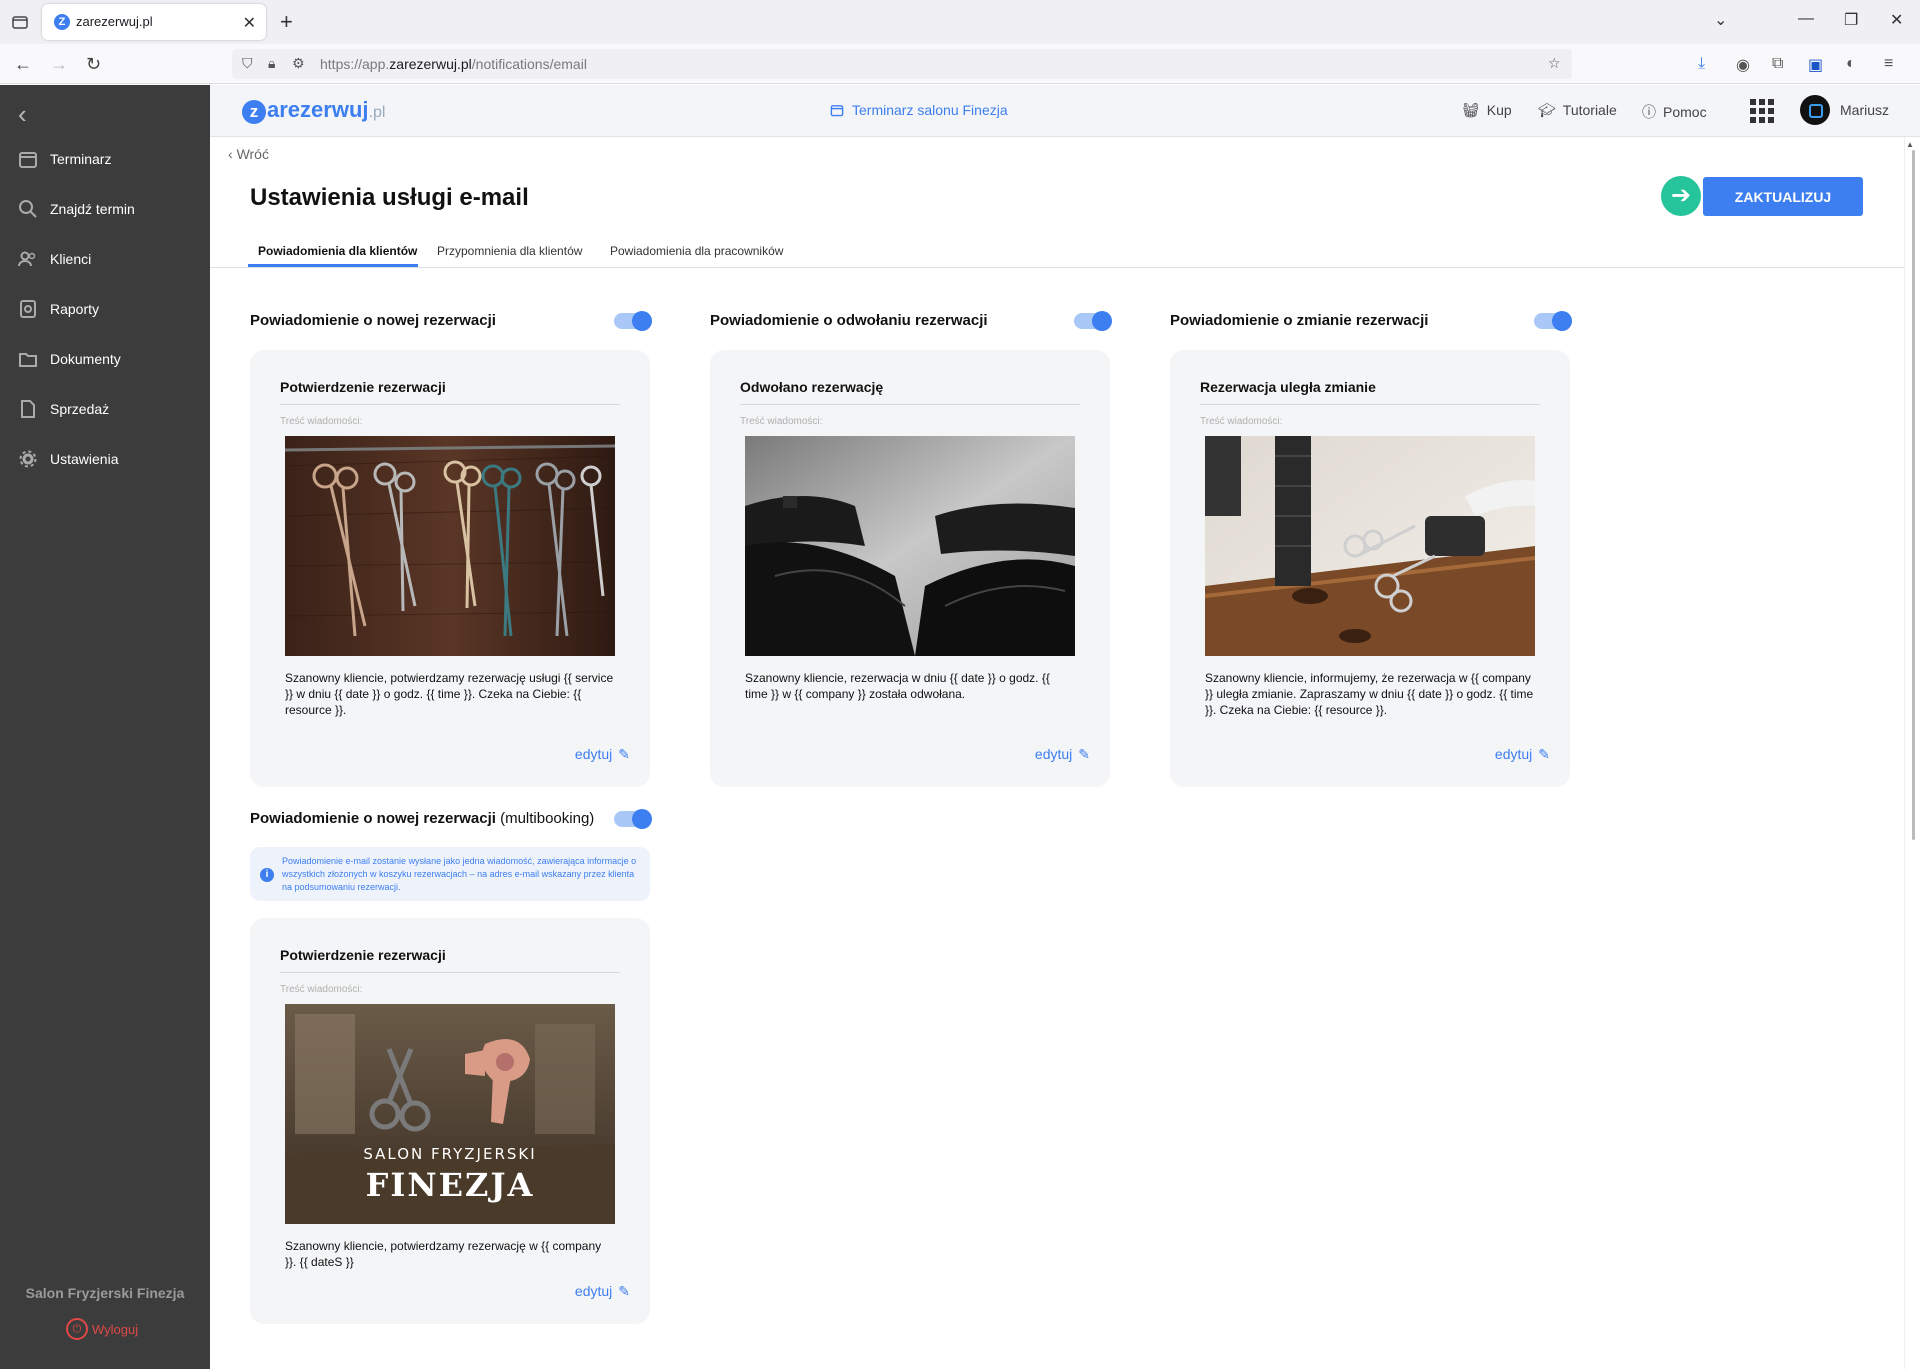 This screenshot has height=1369, width=1920. I want to click on sidebar-item-ustawienia: Ustawienia, so click(105, 459).